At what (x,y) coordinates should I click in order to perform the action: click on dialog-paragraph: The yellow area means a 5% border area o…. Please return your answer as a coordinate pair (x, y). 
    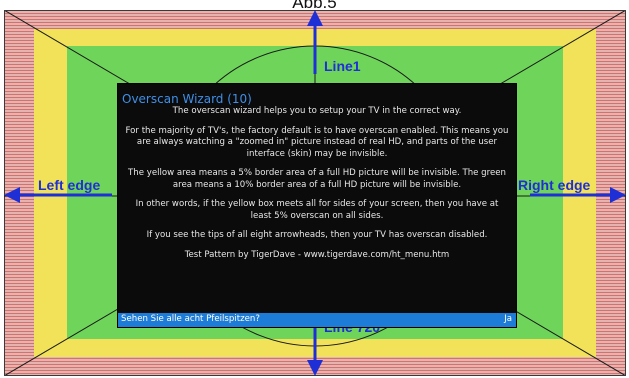
    Looking at the image, I should click on (317, 179).